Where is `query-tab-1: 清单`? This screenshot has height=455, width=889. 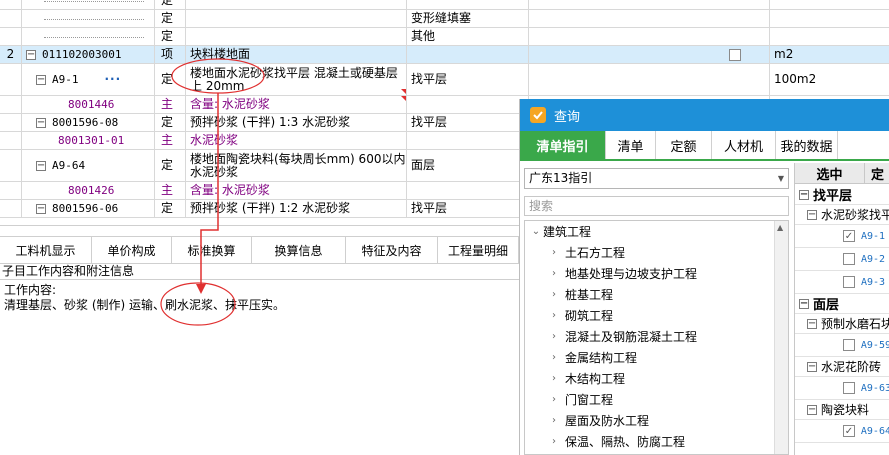
query-tab-1: 清单 is located at coordinates (631, 145).